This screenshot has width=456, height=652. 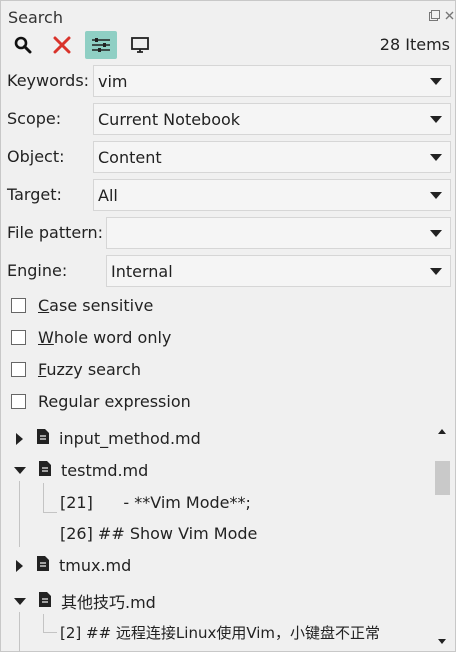 I want to click on tree-item-file: tmux.md, so click(x=73, y=565).